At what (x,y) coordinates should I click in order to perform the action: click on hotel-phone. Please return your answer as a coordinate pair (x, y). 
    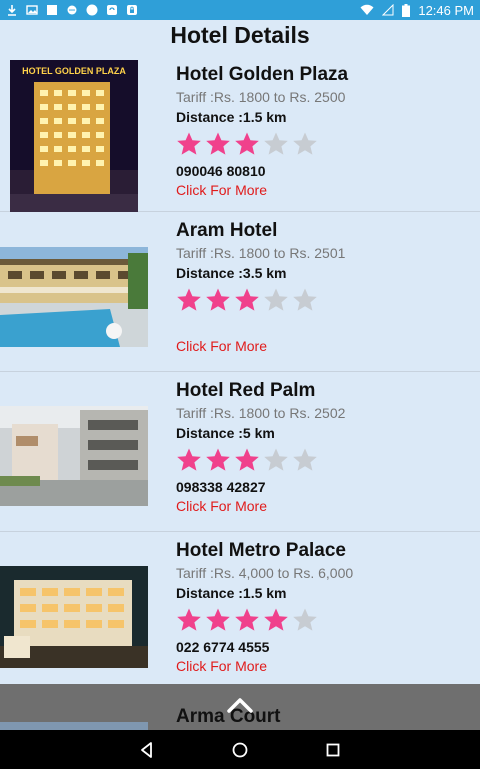
    Looking at the image, I should click on (326, 327).